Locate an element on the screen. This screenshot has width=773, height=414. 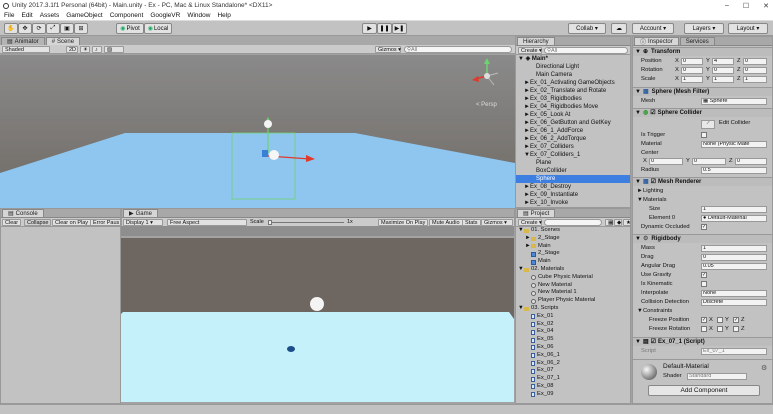
dynamic-occluded-checkbox: ✓ is located at coordinates (704, 227).